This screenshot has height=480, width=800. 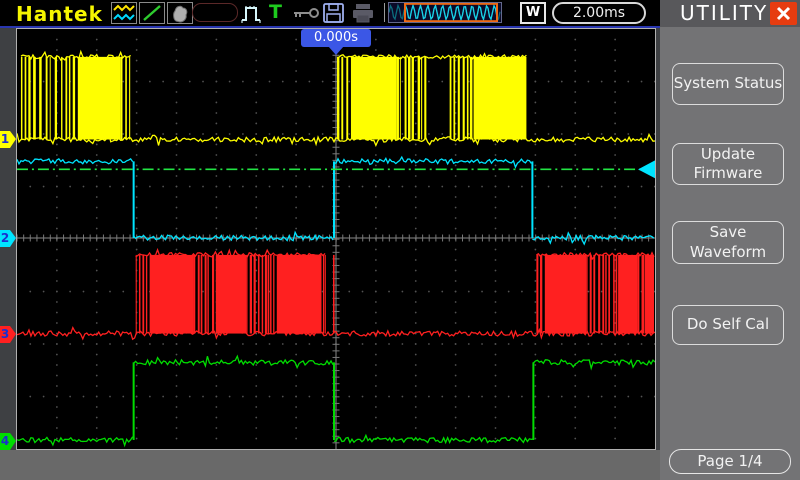 I want to click on menu-header: UTILITY, so click(x=730, y=13).